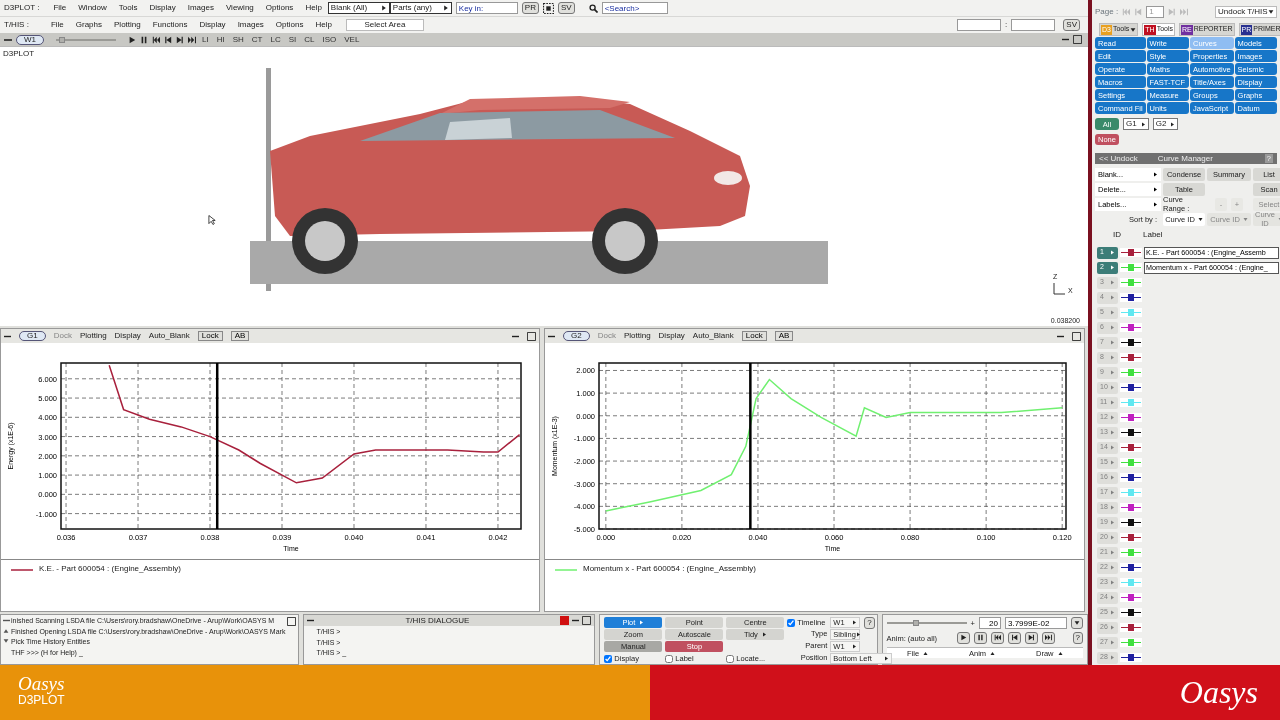 The height and width of the screenshot is (720, 1280). What do you see at coordinates (1118, 158) in the screenshot?
I see `undock-link: << Undock` at bounding box center [1118, 158].